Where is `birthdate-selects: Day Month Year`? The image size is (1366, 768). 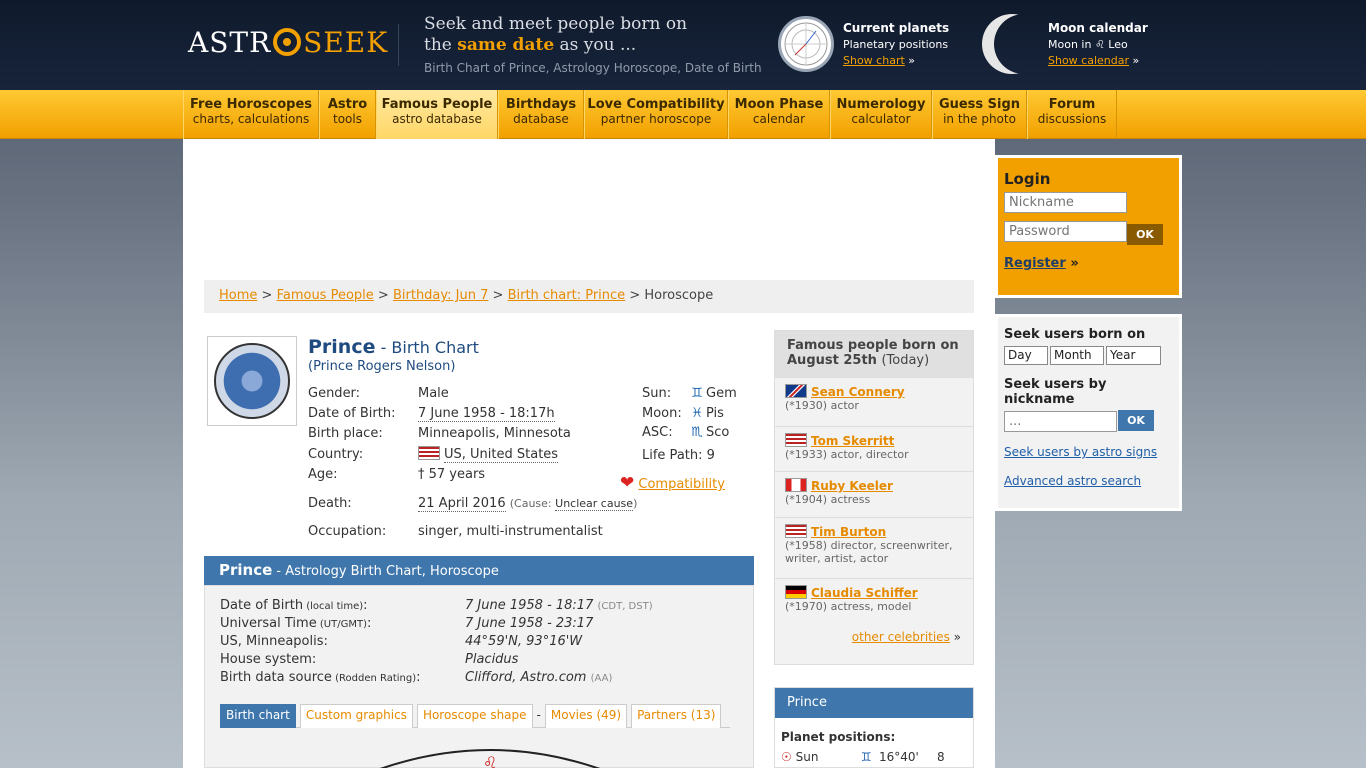
birthdate-selects: Day Month Year is located at coordinates (1088, 355).